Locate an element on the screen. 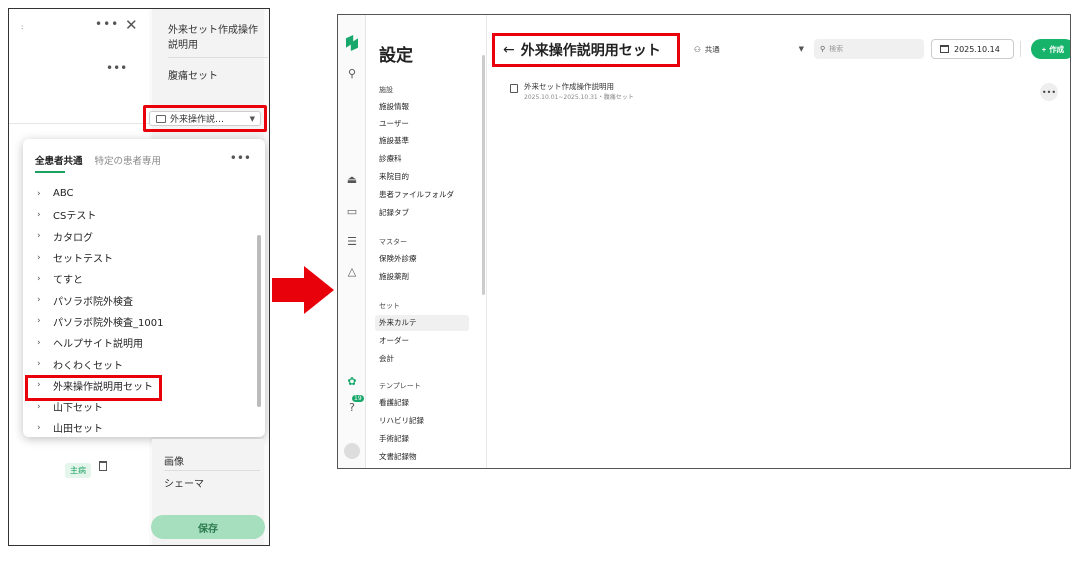 The width and height of the screenshot is (1081, 570). nav-item: 施設情報 is located at coordinates (426, 107).